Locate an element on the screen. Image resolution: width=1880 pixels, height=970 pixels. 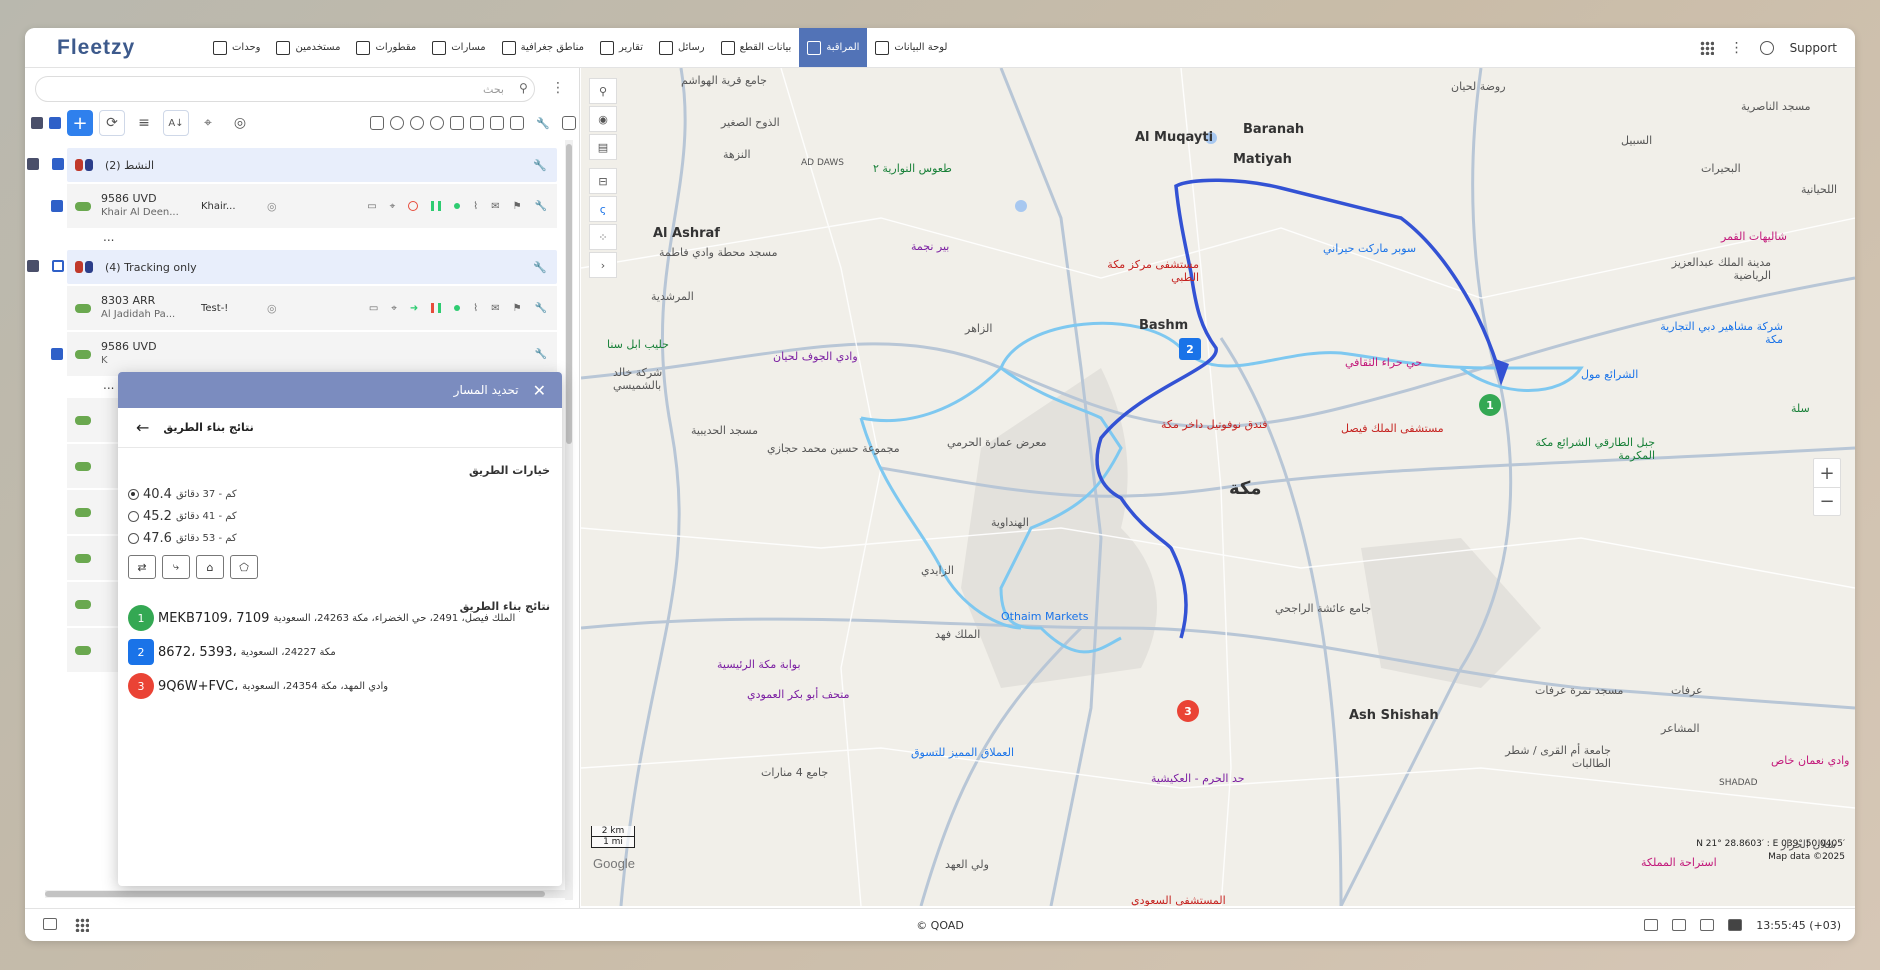
group-row-tracking: (4) Tracking only 🔧 is located at coordinates (292, 267).